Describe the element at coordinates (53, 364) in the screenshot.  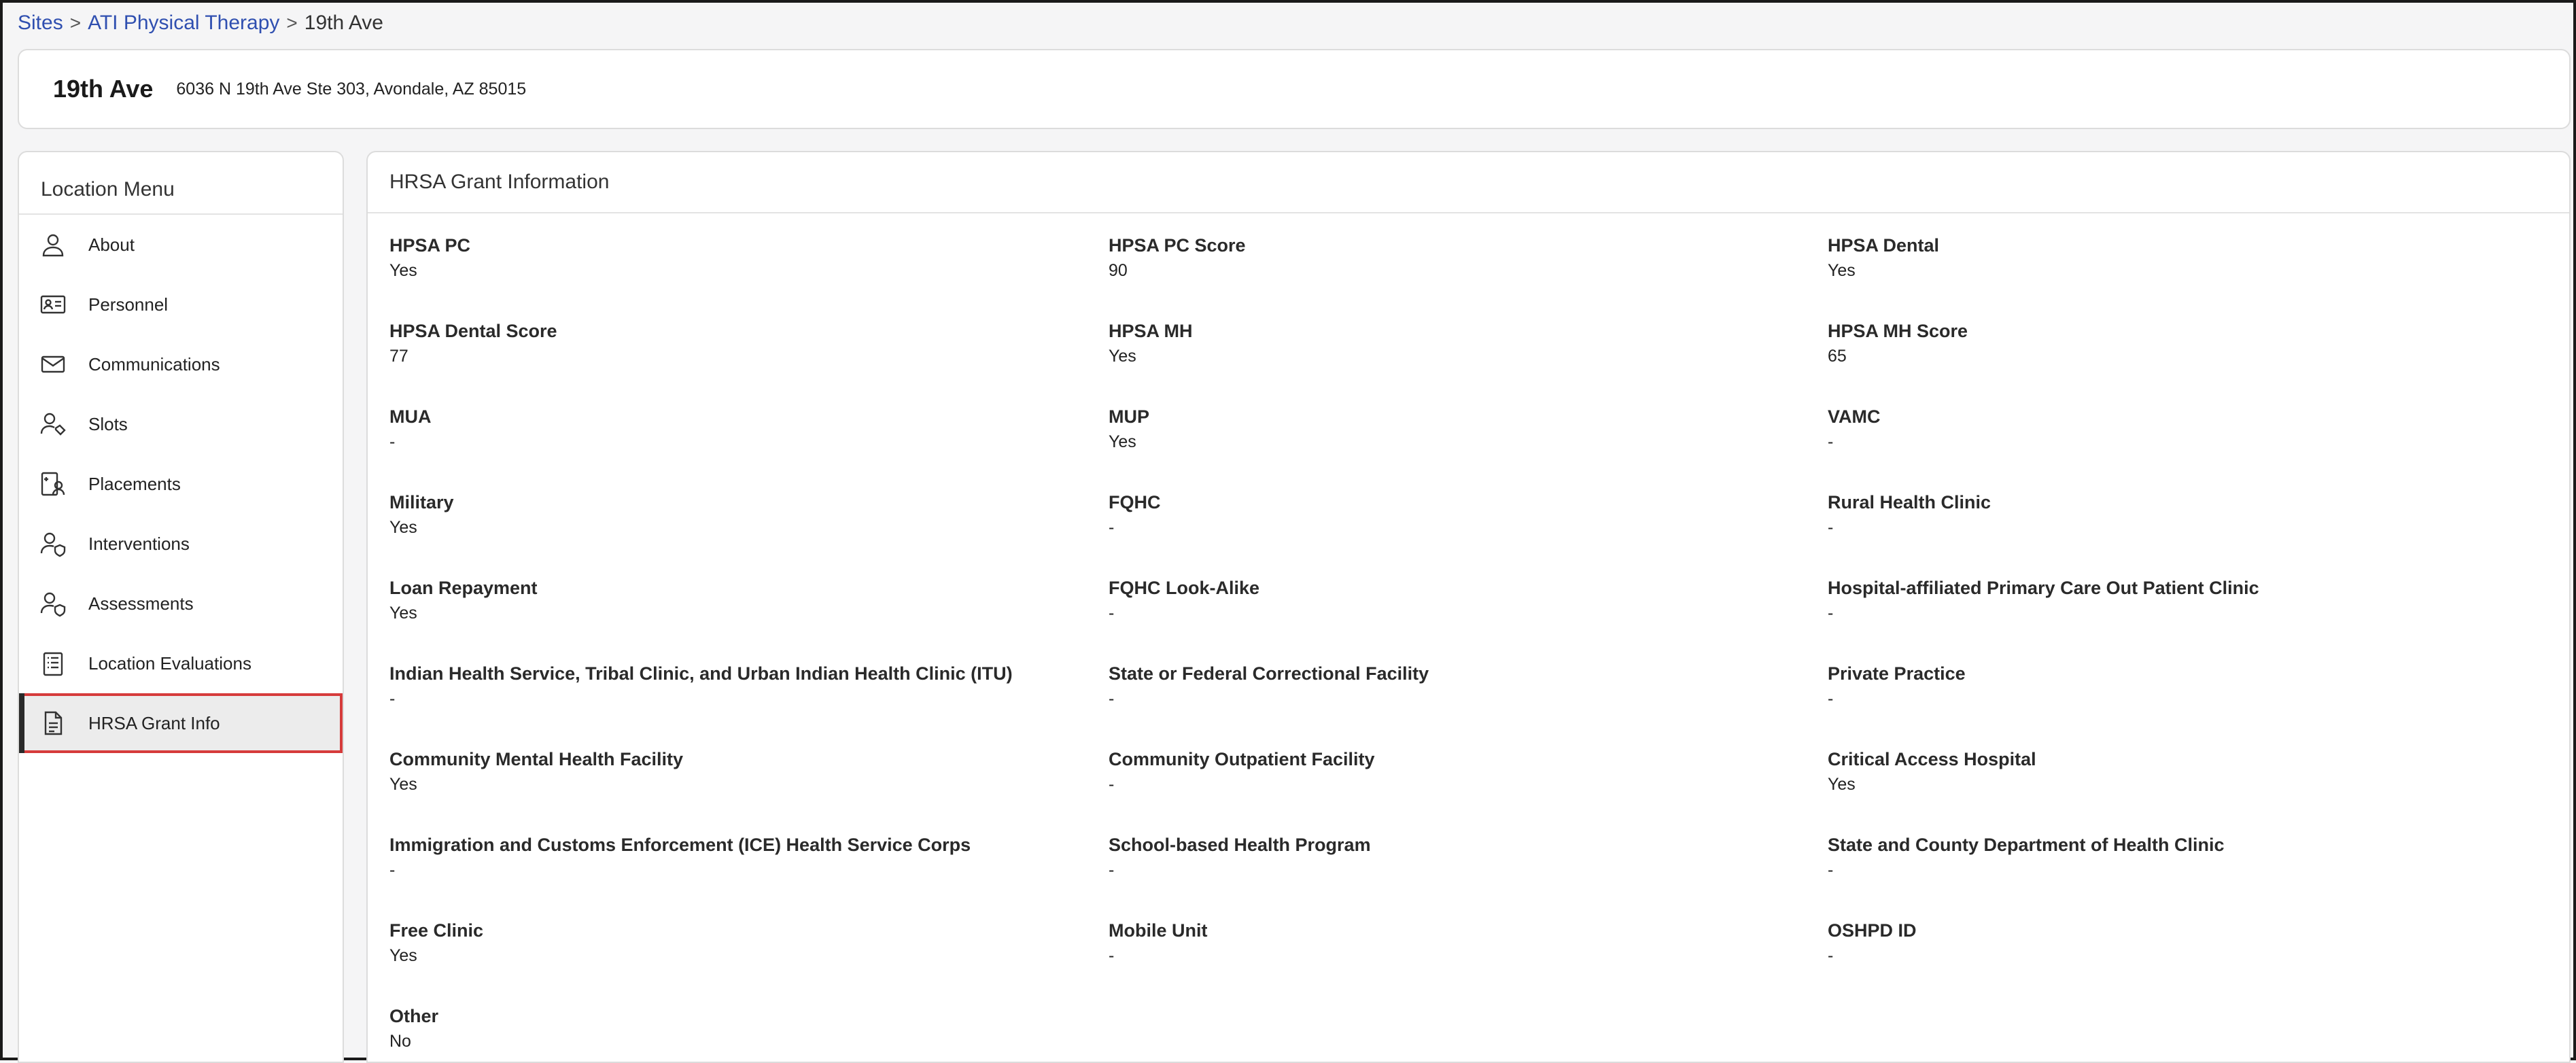
I see `envelope-icon` at that location.